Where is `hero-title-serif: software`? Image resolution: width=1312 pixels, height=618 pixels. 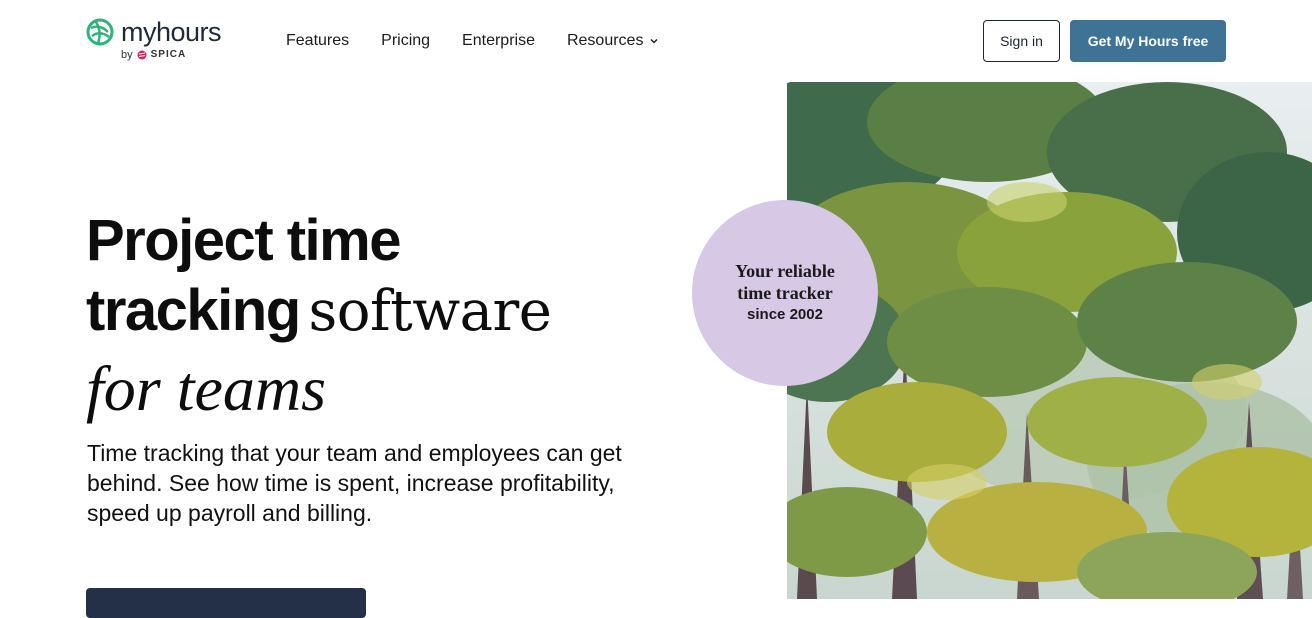
hero-title-serif: software is located at coordinates (430, 311).